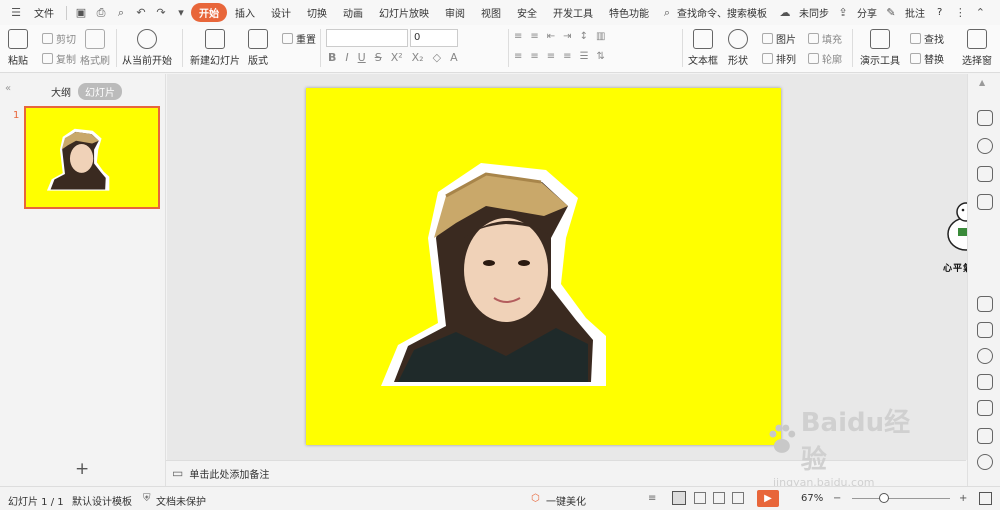 Image resolution: width=1000 pixels, height=510 pixels. What do you see at coordinates (527, 12) in the screenshot?
I see `tab-security: 安全` at bounding box center [527, 12].